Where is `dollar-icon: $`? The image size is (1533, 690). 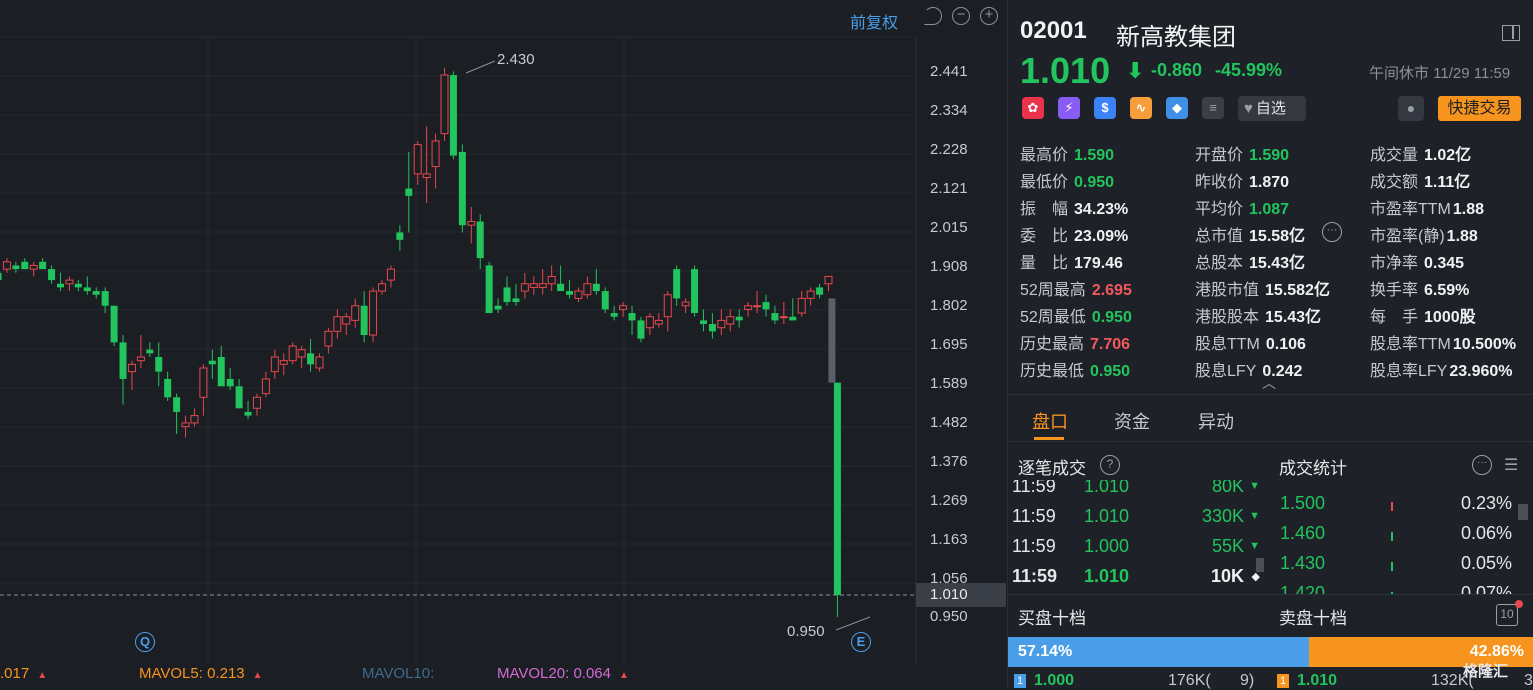
dollar-icon: $ is located at coordinates (1105, 108).